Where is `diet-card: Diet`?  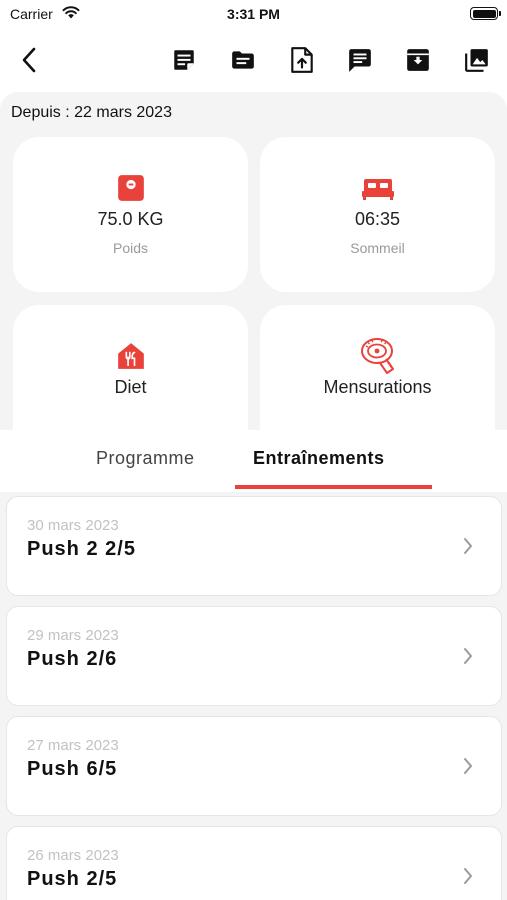
diet-card: Diet is located at coordinates (130, 372).